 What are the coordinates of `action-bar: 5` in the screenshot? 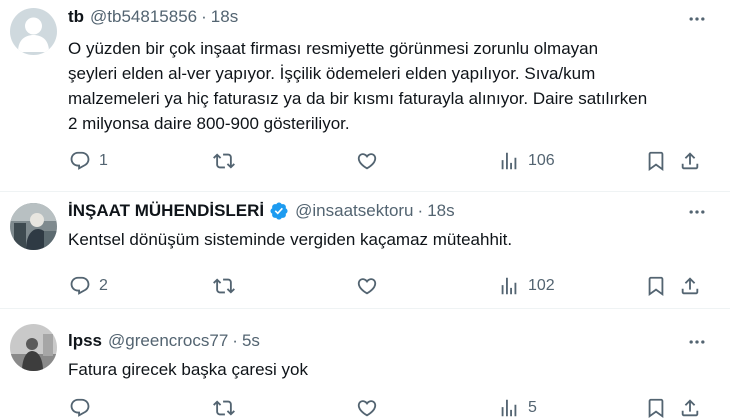 It's located at (387, 407).